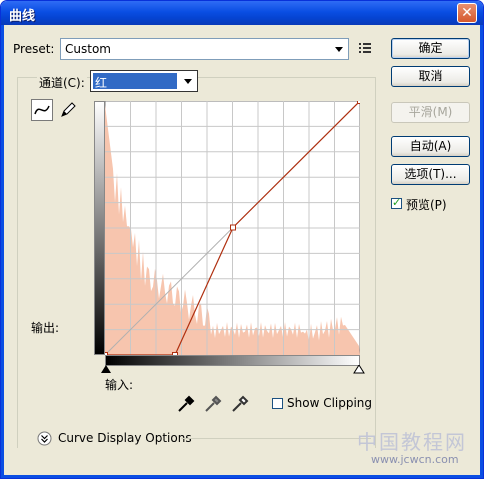 This screenshot has width=484, height=479. I want to click on window-title: 曲线, so click(22, 16).